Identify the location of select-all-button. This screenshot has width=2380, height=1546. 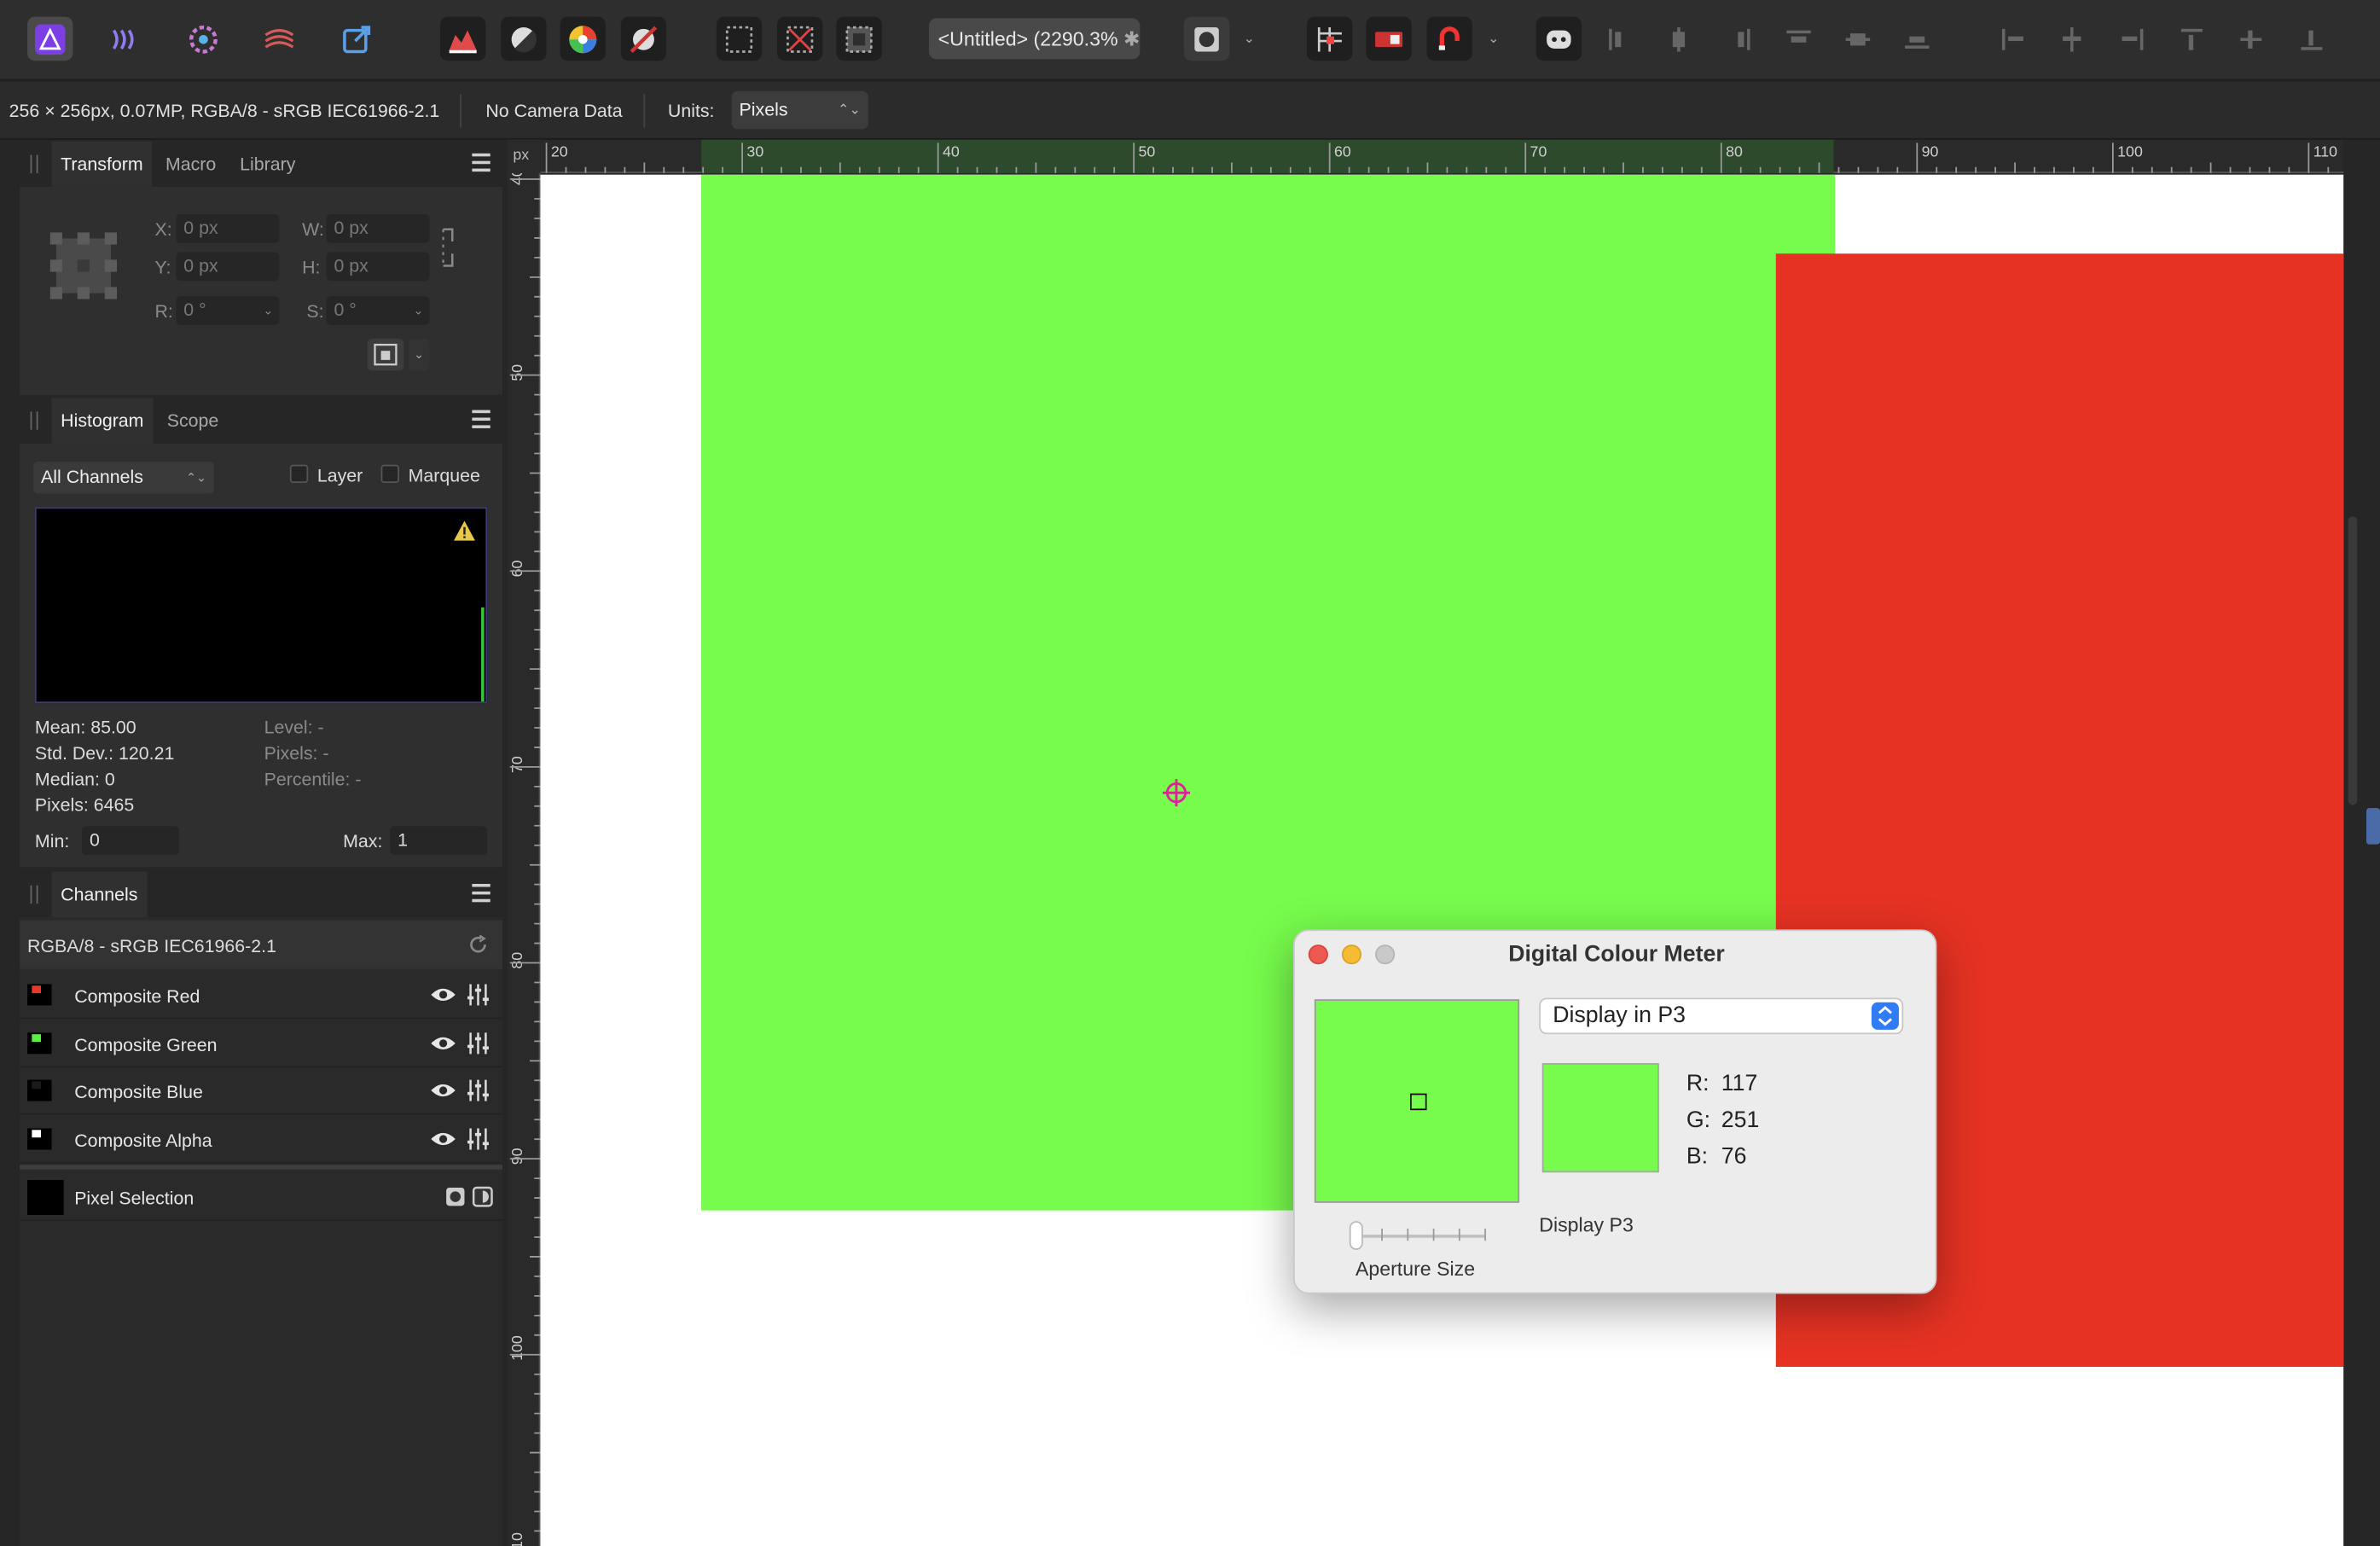
(739, 38).